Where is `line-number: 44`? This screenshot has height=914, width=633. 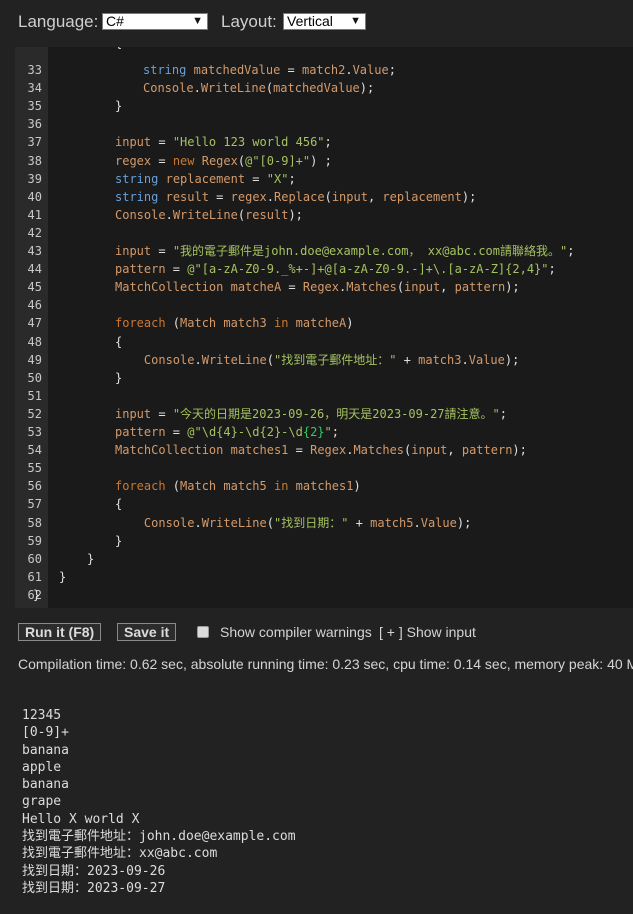 line-number: 44 is located at coordinates (34, 269).